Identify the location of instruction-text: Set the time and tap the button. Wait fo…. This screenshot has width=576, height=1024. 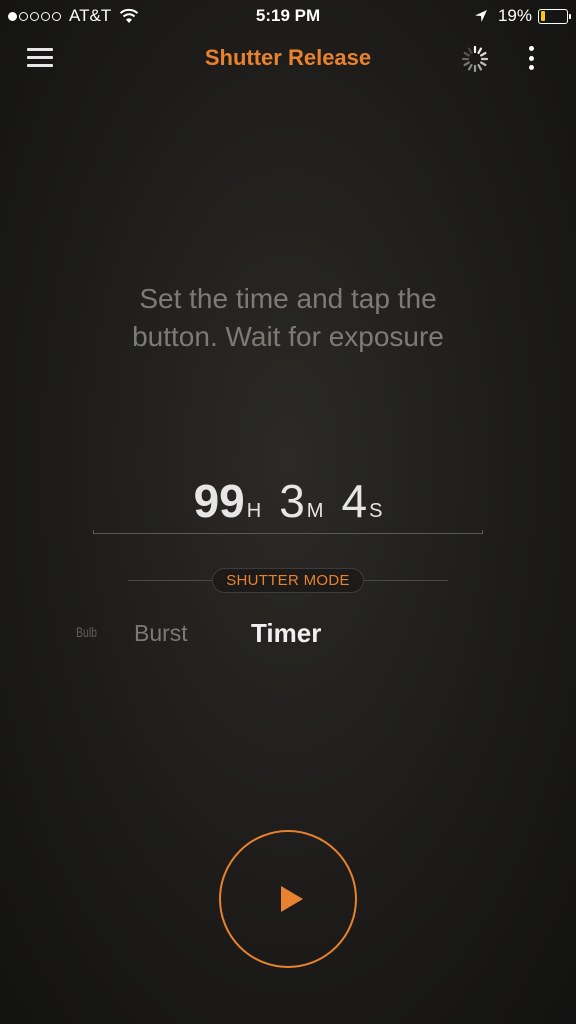
(288, 317).